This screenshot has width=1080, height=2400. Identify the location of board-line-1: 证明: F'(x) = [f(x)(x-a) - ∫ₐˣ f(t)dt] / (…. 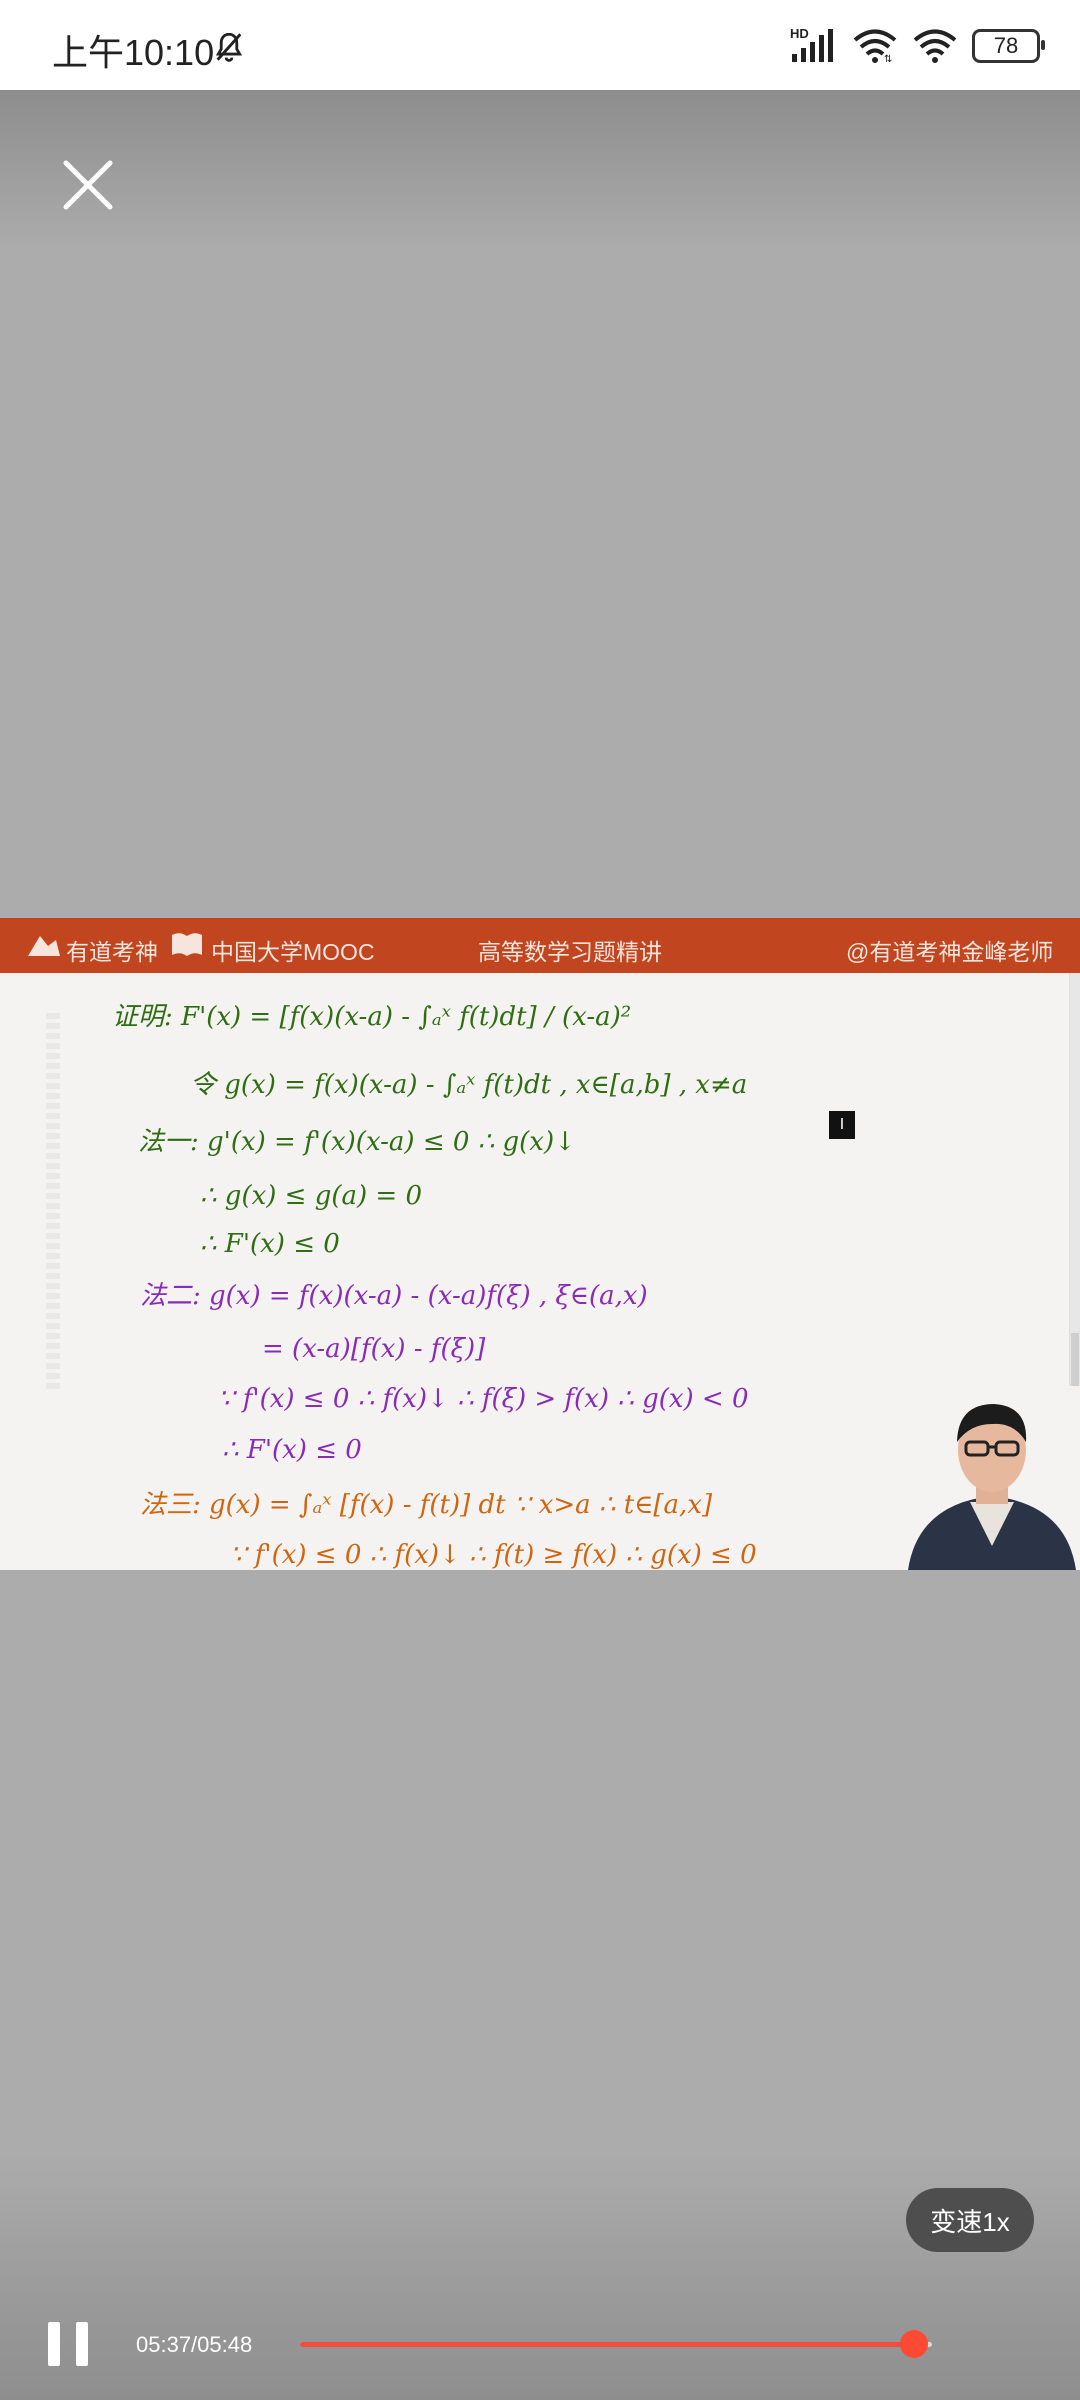
(371, 1017).